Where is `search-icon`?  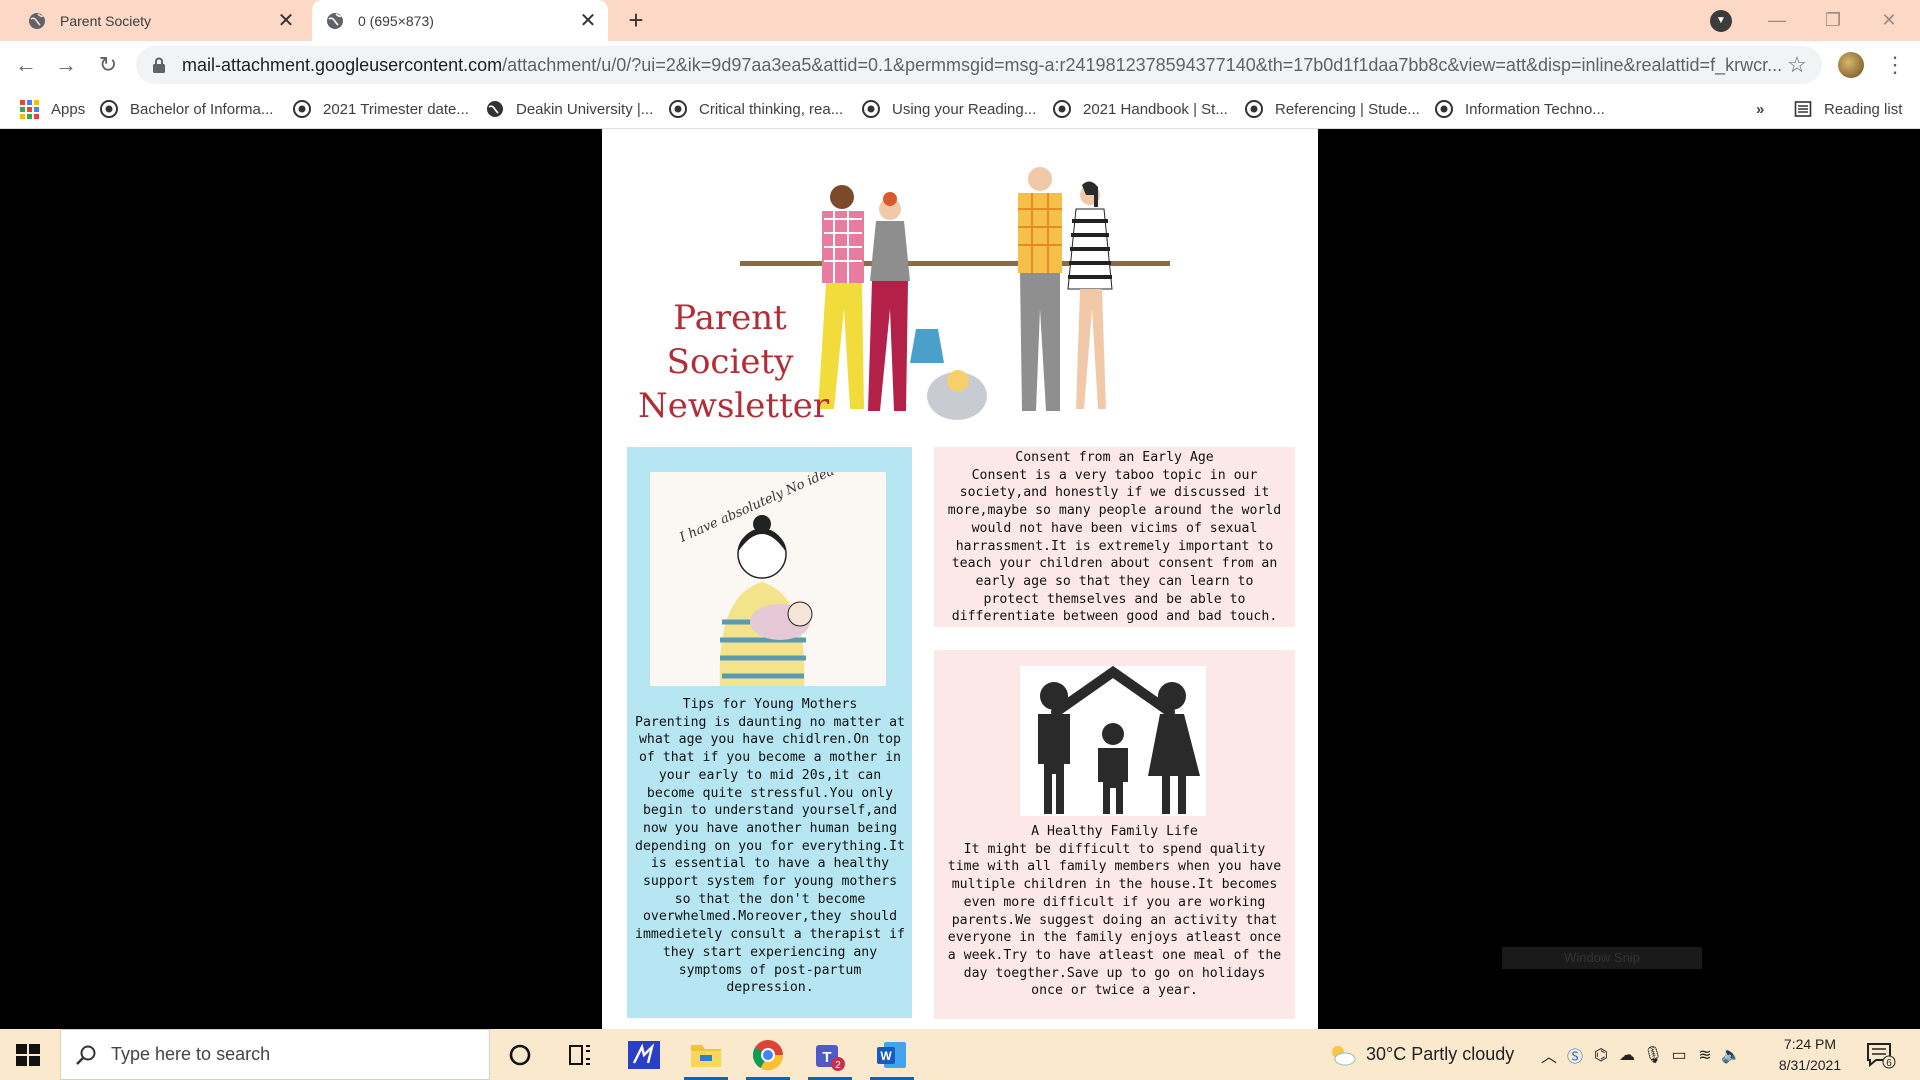
search-icon is located at coordinates (86, 1055).